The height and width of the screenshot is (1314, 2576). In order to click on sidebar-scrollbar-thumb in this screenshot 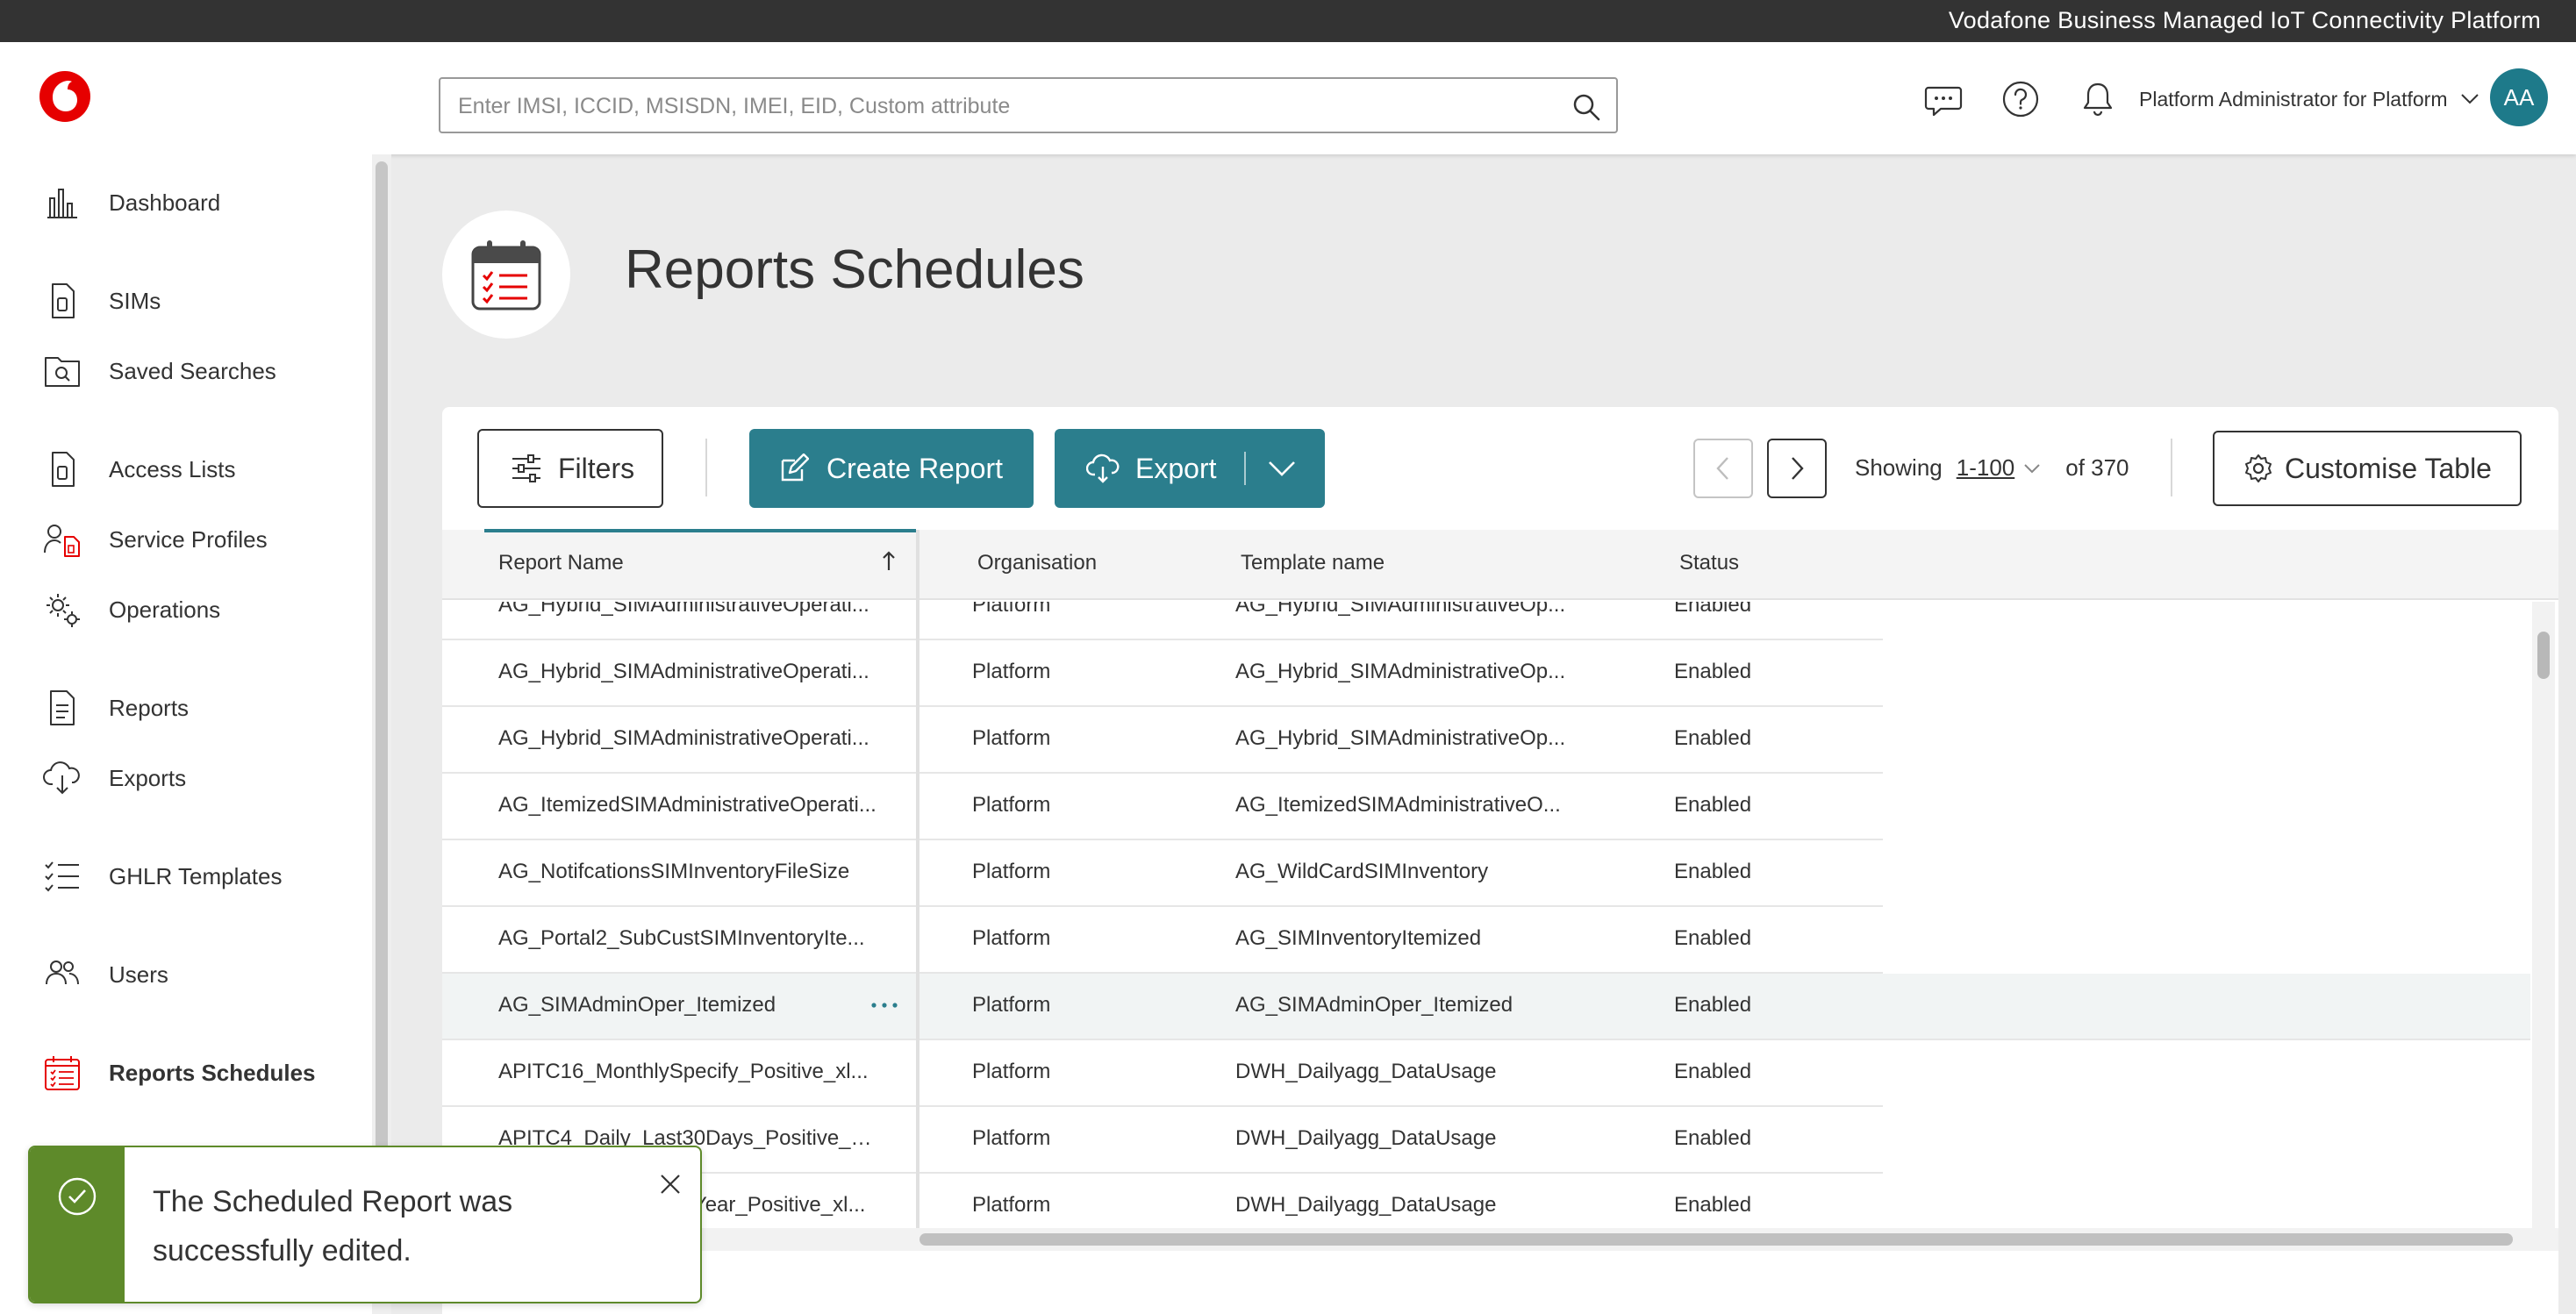, I will do `click(382, 687)`.